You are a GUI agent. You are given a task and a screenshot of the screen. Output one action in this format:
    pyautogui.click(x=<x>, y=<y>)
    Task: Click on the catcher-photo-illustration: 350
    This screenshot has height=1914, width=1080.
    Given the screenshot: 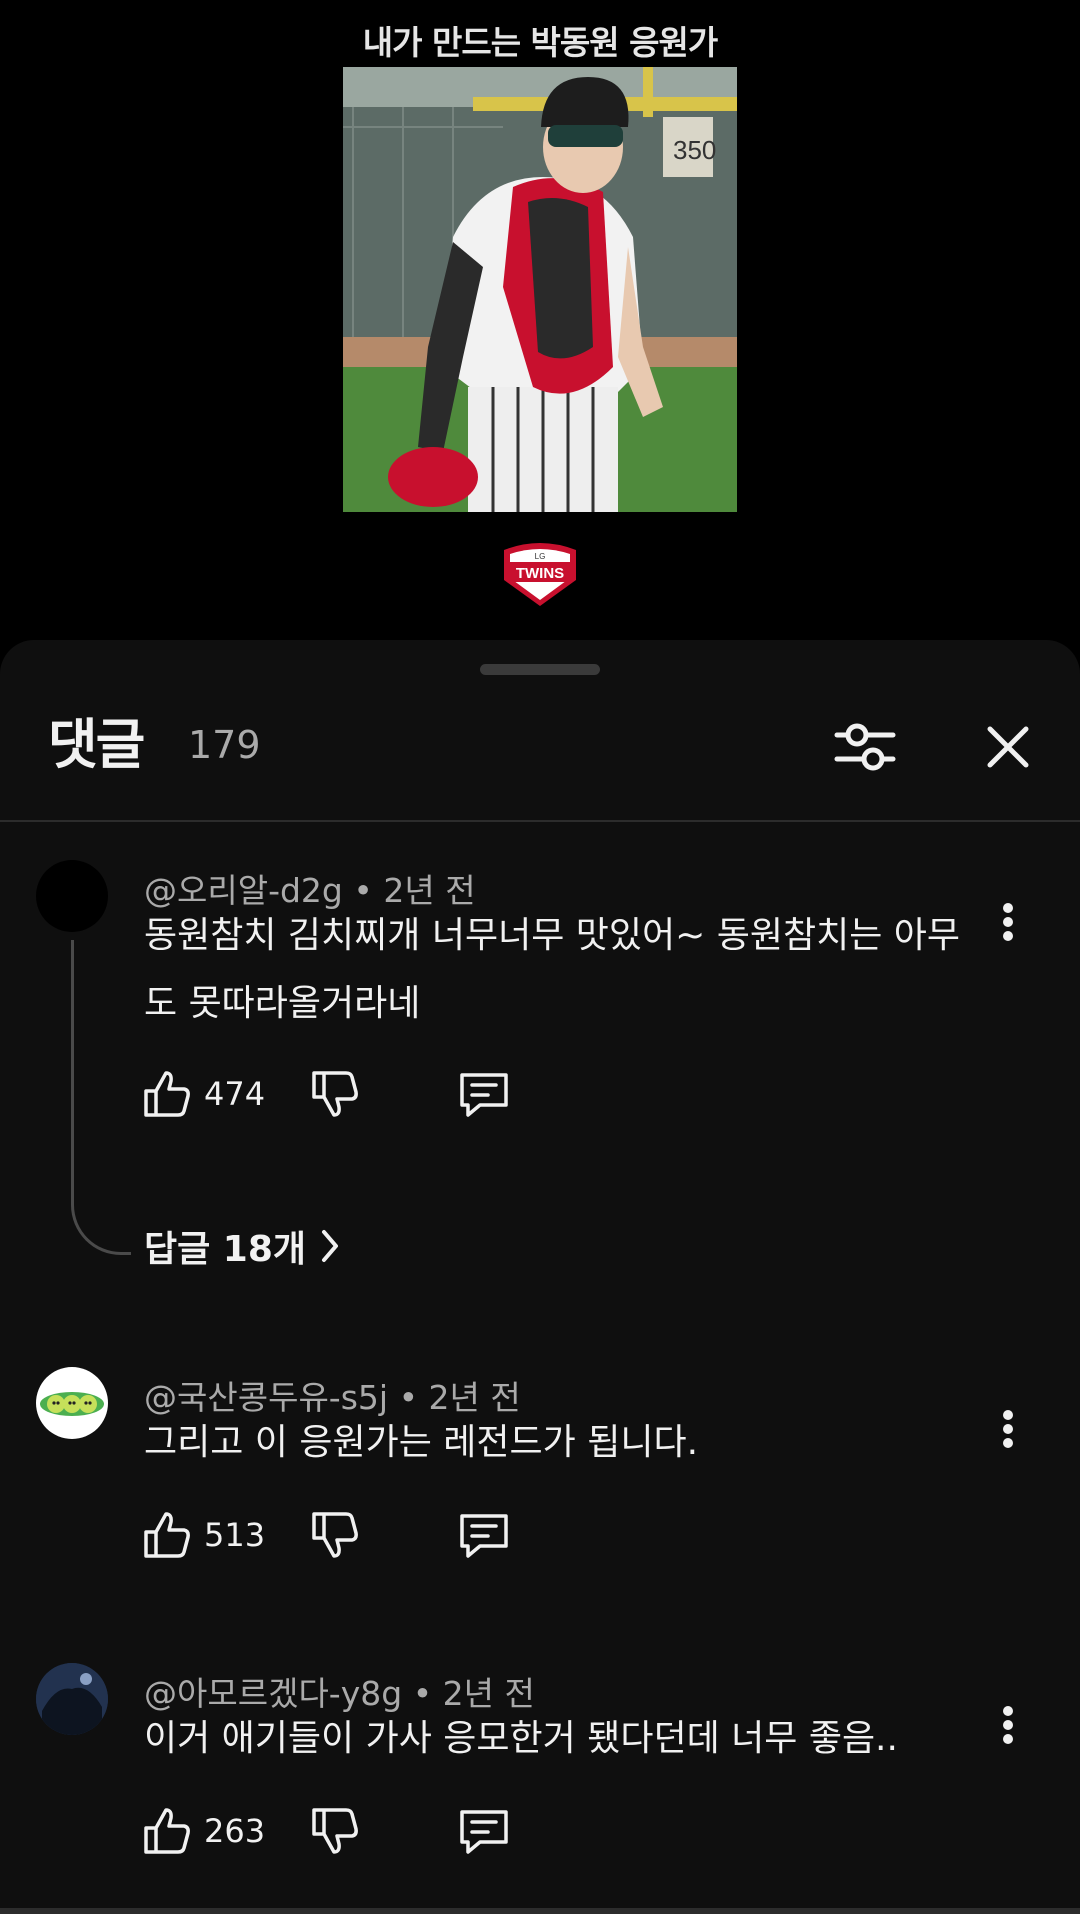 What is the action you would take?
    pyautogui.click(x=540, y=289)
    